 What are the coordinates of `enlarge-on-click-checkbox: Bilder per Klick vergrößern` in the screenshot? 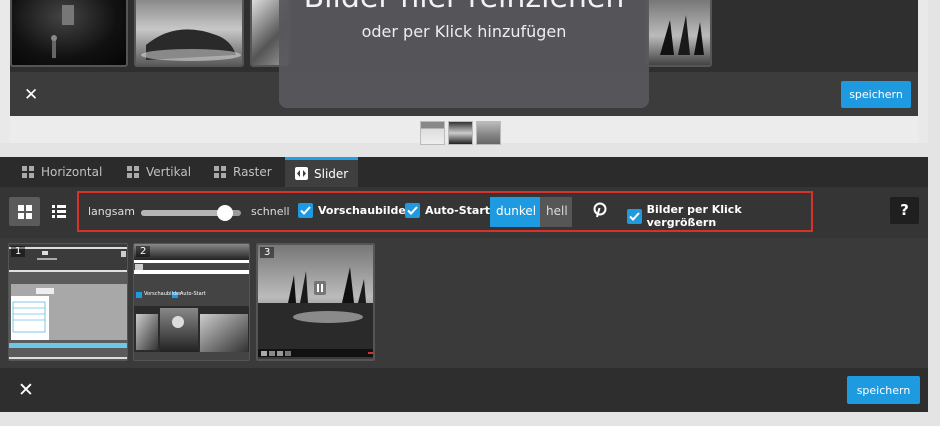 It's located at (719, 216).